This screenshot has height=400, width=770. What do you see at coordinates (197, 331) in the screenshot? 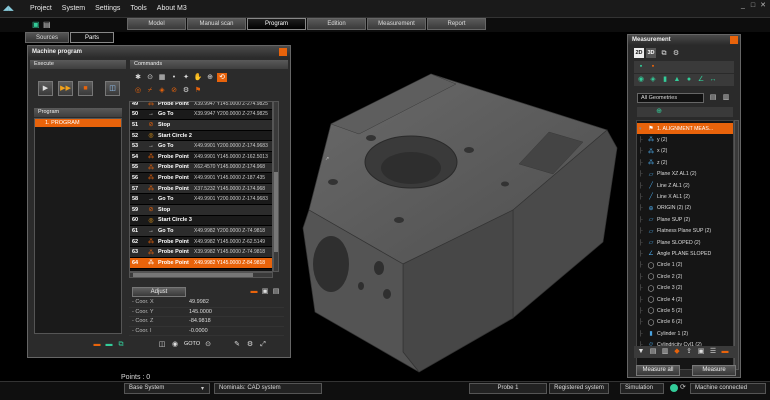
I see `coord-value: -0.0000` at bounding box center [197, 331].